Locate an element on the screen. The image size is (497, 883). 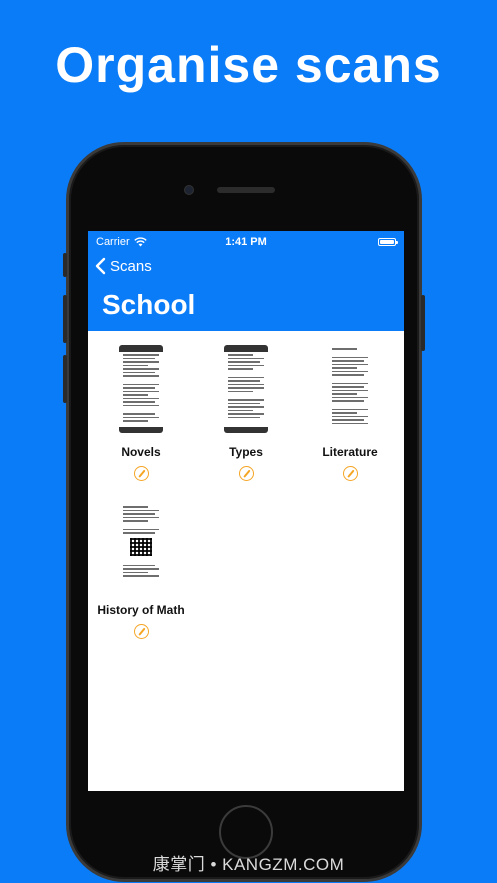
page-title: School is located at coordinates (149, 304).